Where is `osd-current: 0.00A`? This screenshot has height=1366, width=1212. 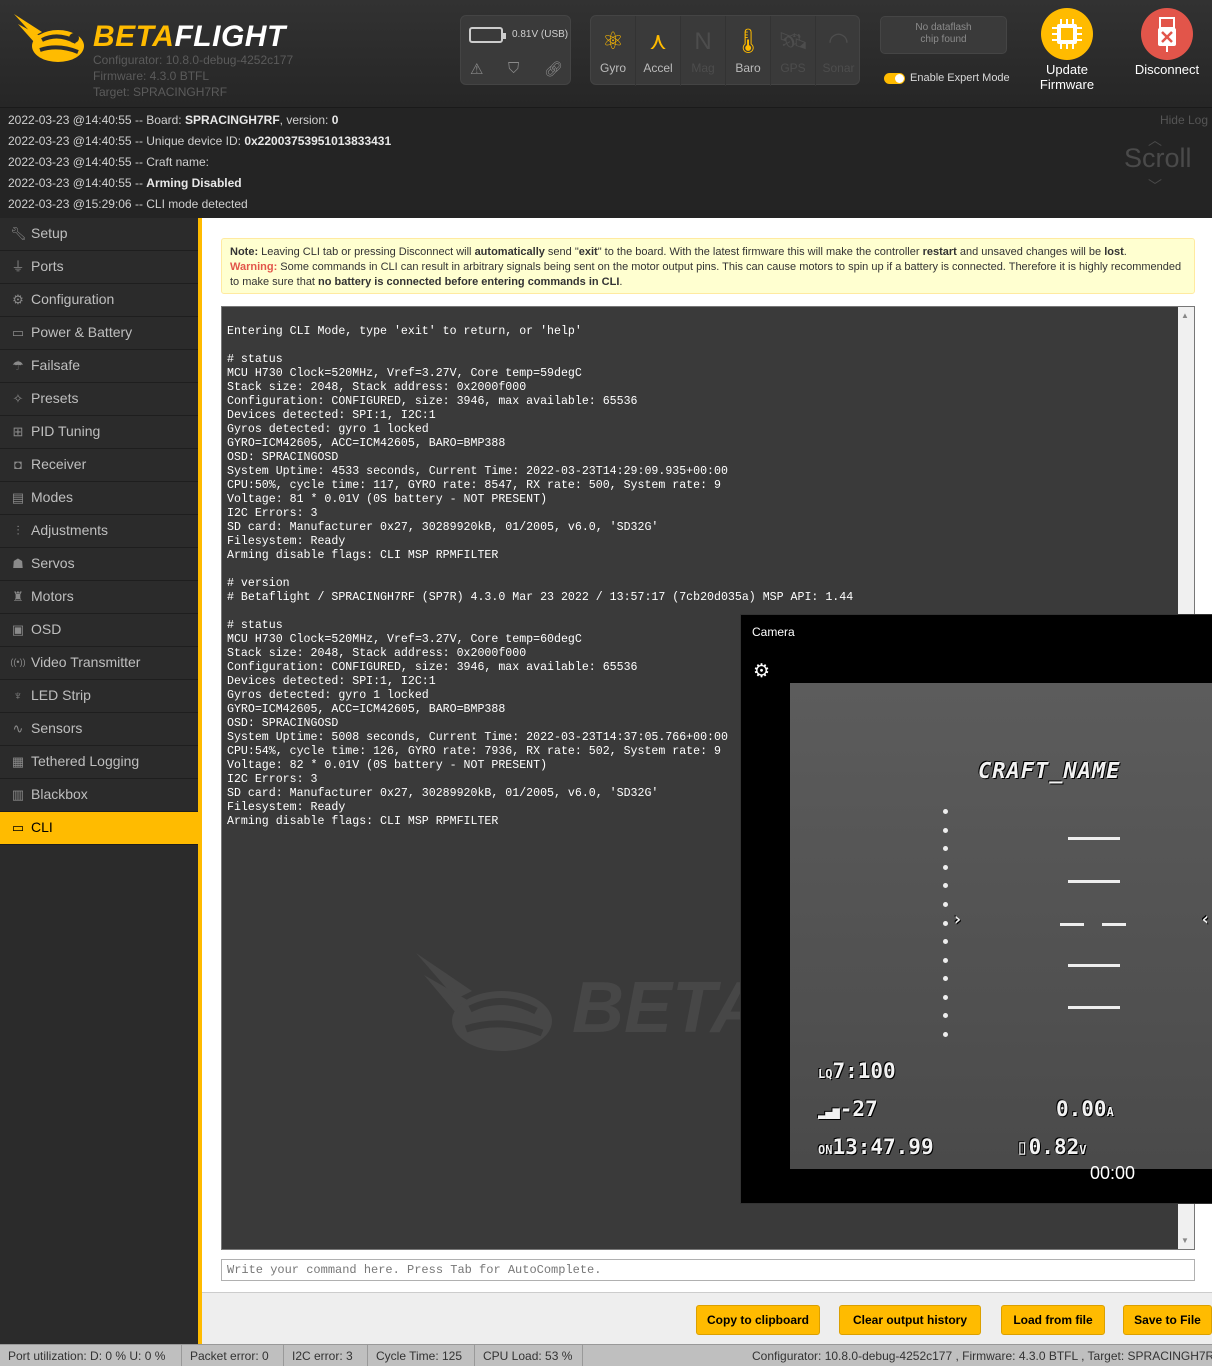
osd-current: 0.00A is located at coordinates (1085, 1109).